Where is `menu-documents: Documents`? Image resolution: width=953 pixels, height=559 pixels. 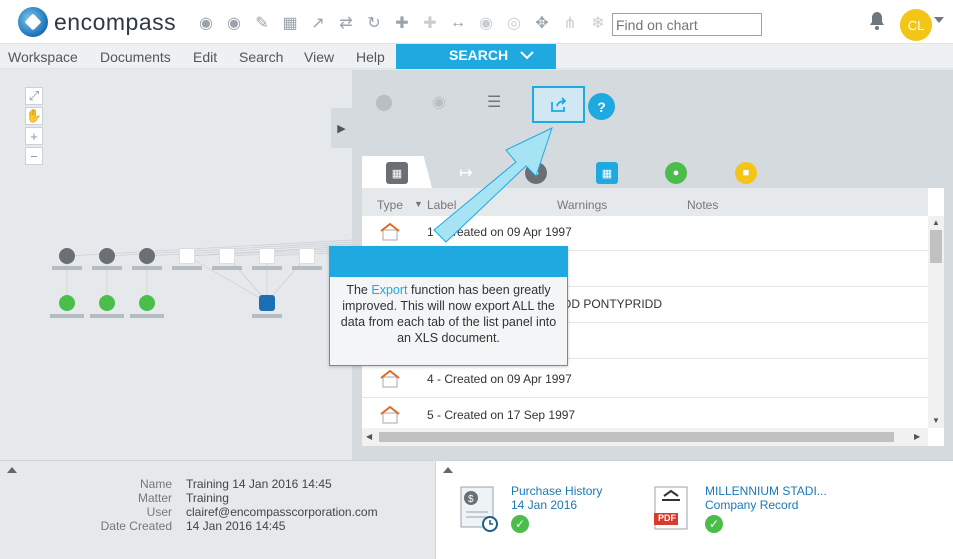
menu-documents: Documents is located at coordinates (135, 57).